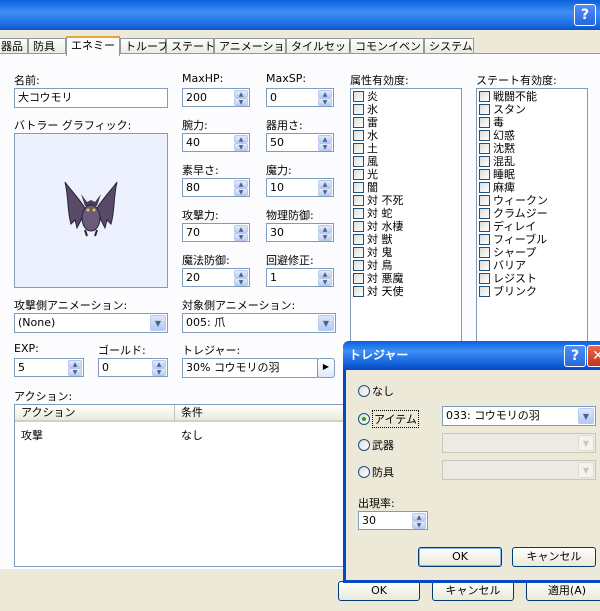 The image size is (600, 611). What do you see at coordinates (291, 97) in the screenshot?
I see `maxsp-value: 0` at bounding box center [291, 97].